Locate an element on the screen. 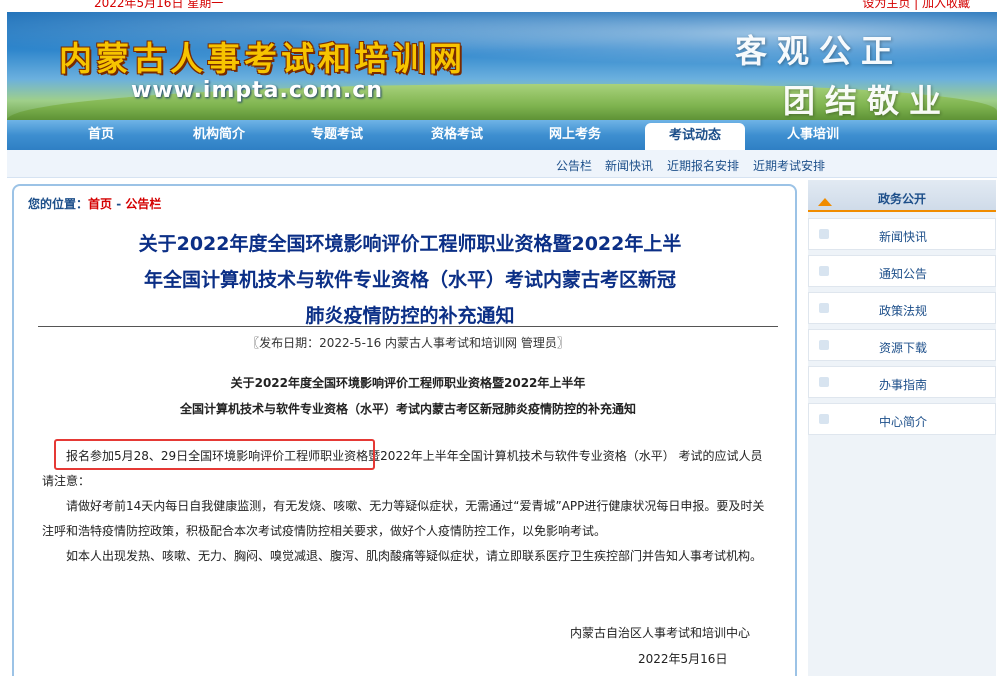 The height and width of the screenshot is (676, 1000). signature-date: 2022年5月16日 is located at coordinates (683, 659).